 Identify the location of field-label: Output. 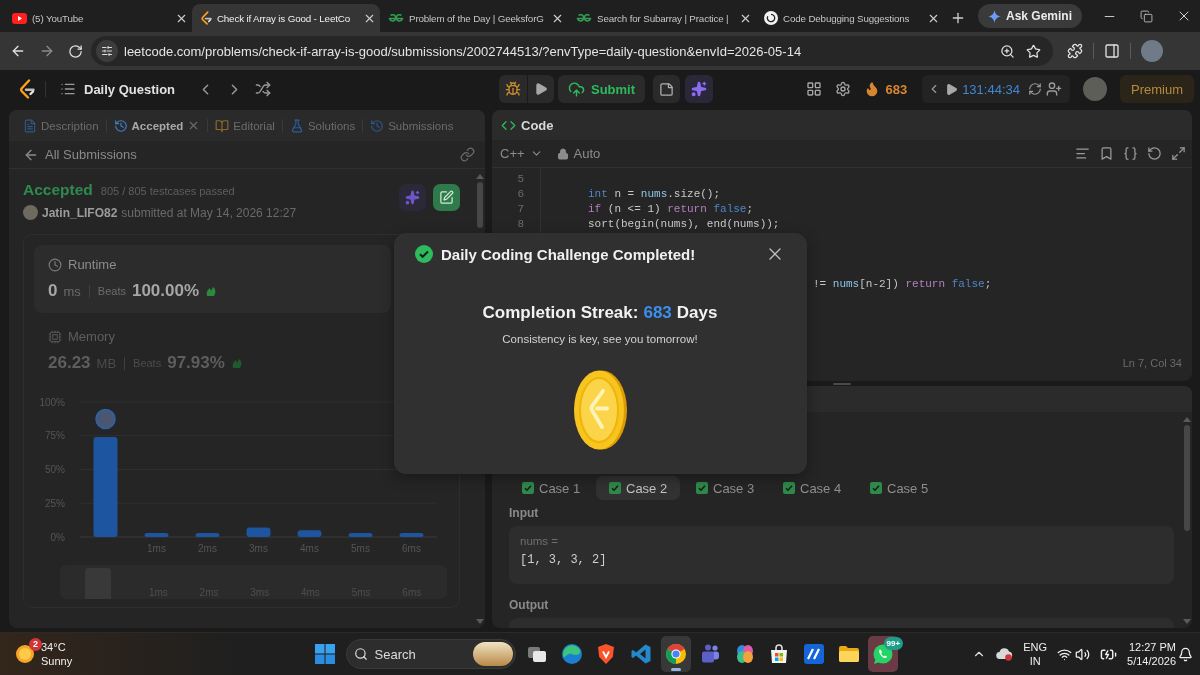
(529, 605).